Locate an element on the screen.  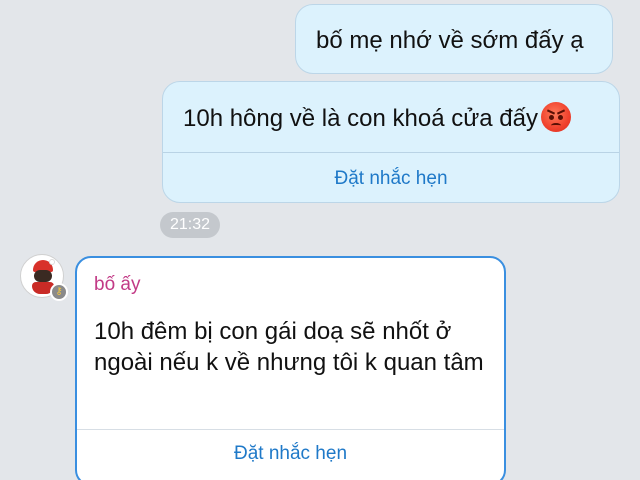
key-icon: ⚷ is located at coordinates (59, 292).